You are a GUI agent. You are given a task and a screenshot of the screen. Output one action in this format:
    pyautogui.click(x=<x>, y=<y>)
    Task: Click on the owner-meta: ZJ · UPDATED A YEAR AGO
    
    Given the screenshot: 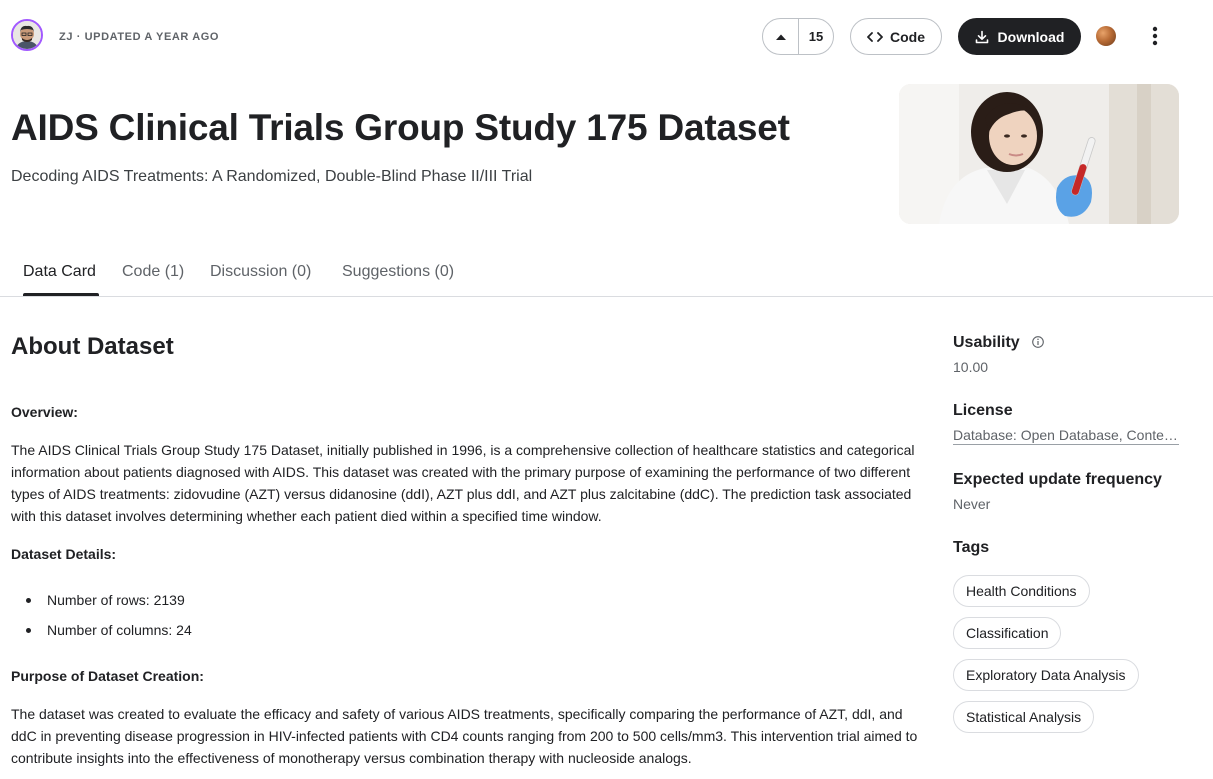 What is the action you would take?
    pyautogui.click(x=139, y=37)
    